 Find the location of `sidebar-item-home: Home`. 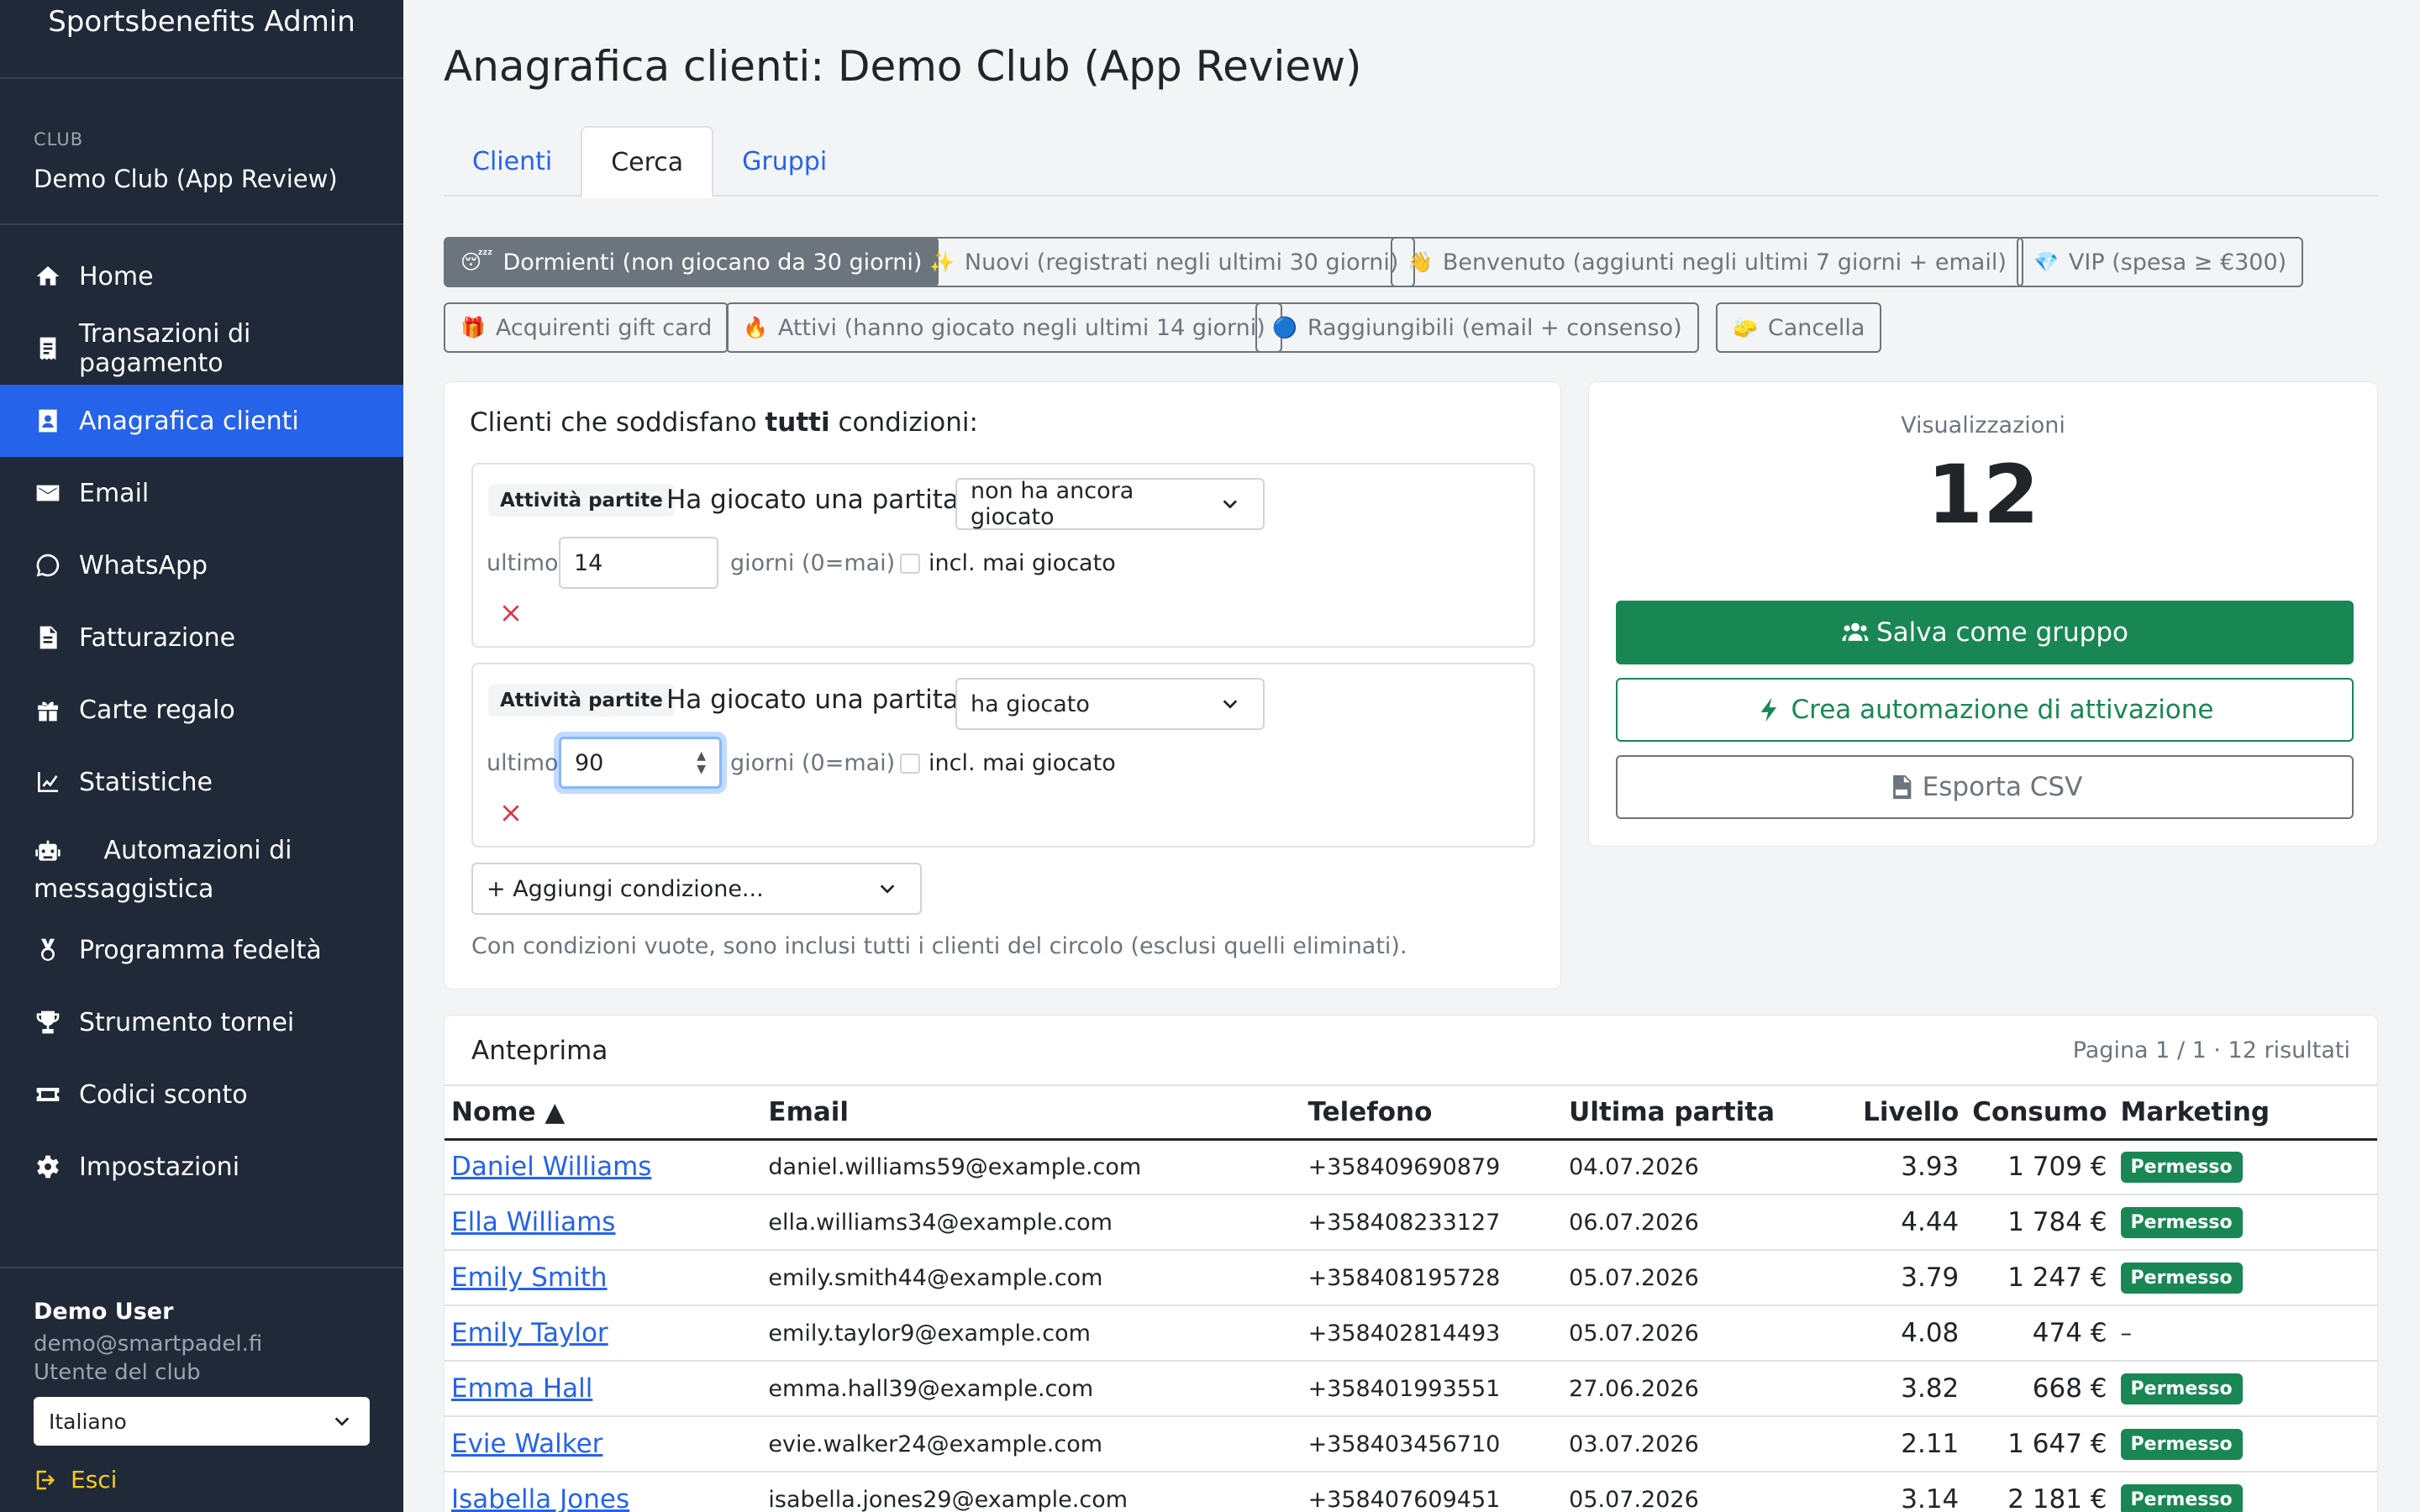

sidebar-item-home: Home is located at coordinates (202, 276).